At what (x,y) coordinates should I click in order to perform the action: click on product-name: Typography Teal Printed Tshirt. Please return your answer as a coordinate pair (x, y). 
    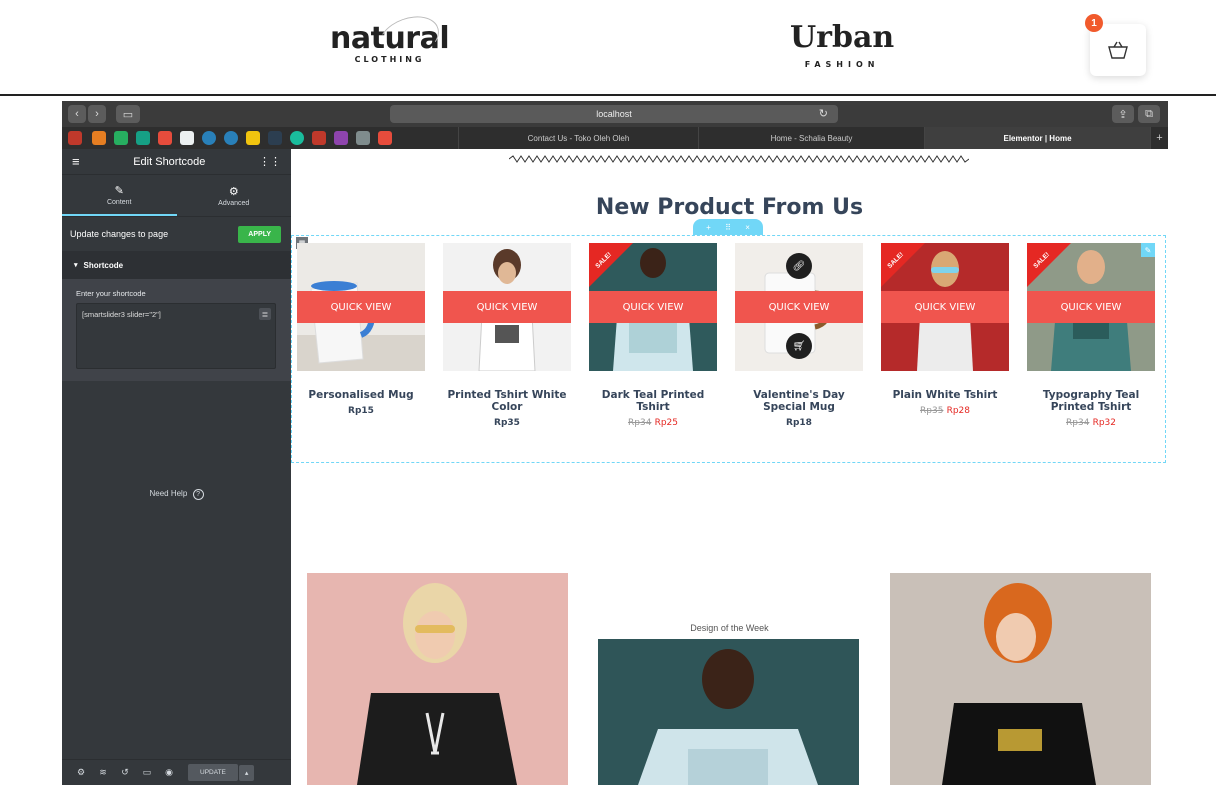
    Looking at the image, I should click on (1091, 401).